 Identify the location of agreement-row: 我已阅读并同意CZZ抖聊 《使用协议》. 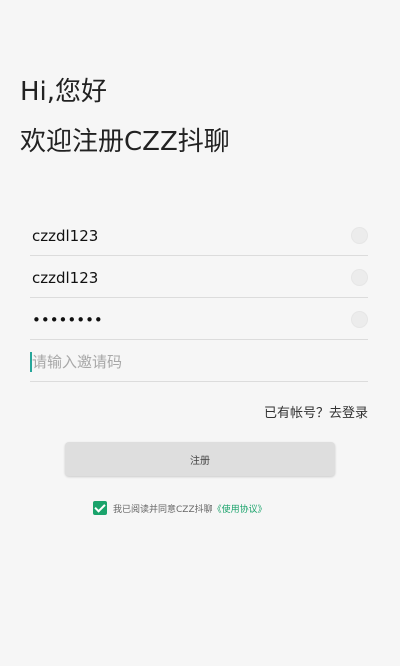
(180, 508).